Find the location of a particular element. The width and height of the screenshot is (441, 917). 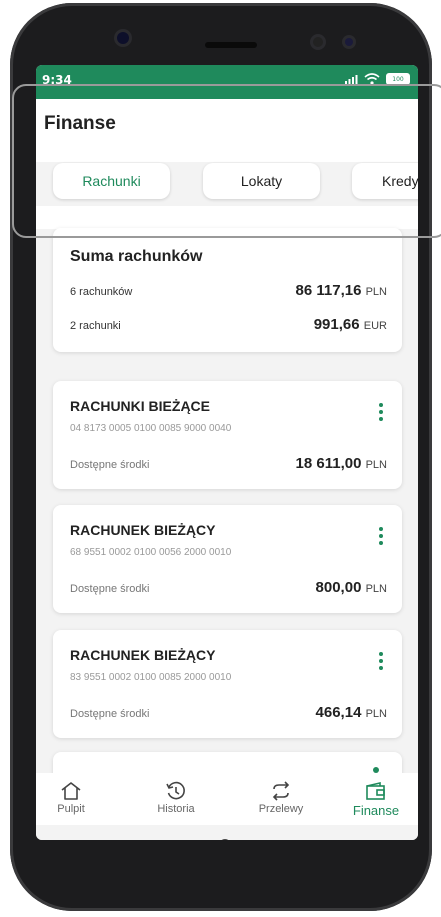

earpiece-speaker is located at coordinates (231, 45).